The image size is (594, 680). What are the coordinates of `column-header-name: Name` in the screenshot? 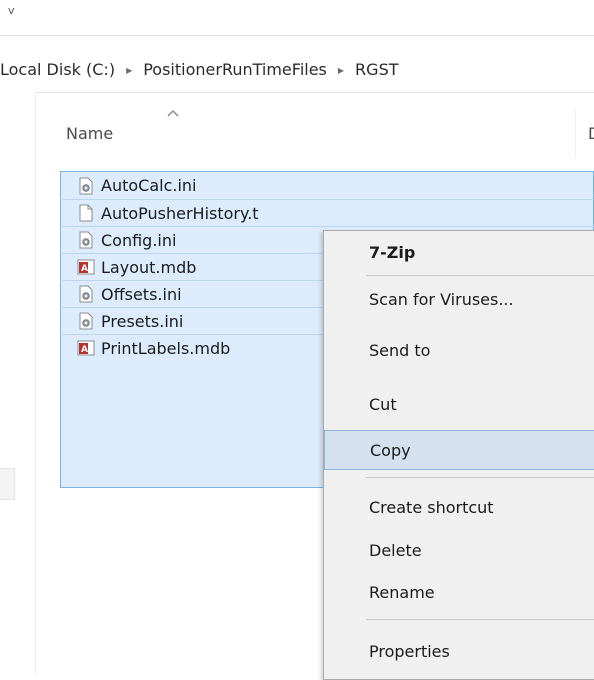 It's located at (89, 133).